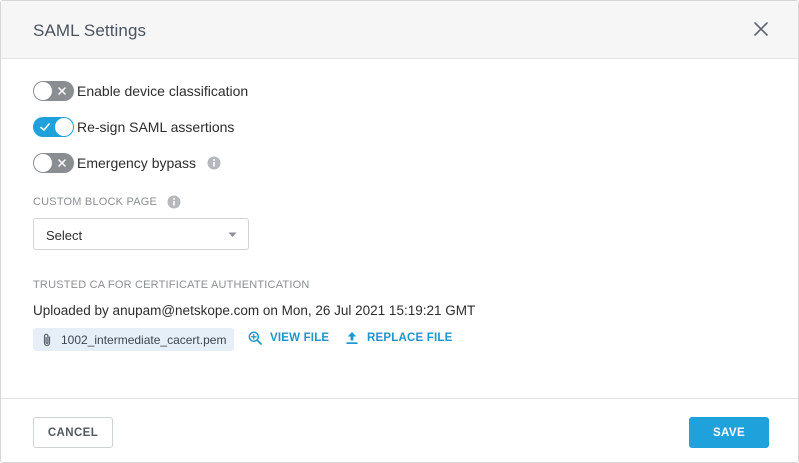  I want to click on save-button: SAVE, so click(729, 432).